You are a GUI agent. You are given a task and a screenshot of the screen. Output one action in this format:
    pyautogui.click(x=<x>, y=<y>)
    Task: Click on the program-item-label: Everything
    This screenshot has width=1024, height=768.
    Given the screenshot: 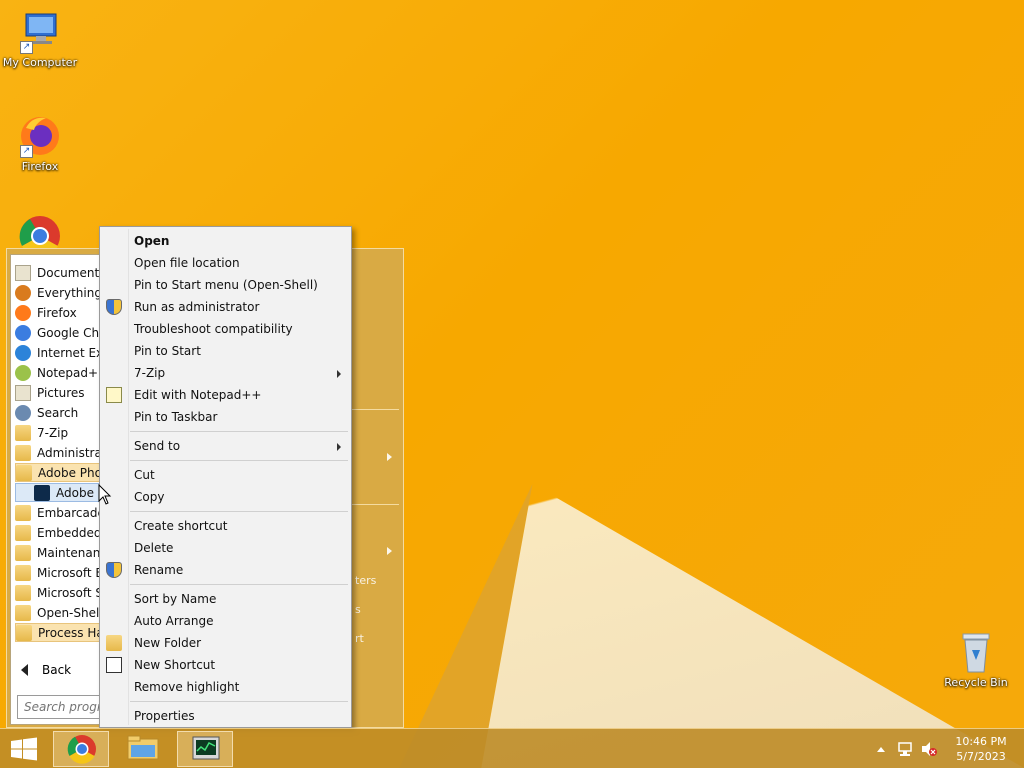 What is the action you would take?
    pyautogui.click(x=69, y=292)
    